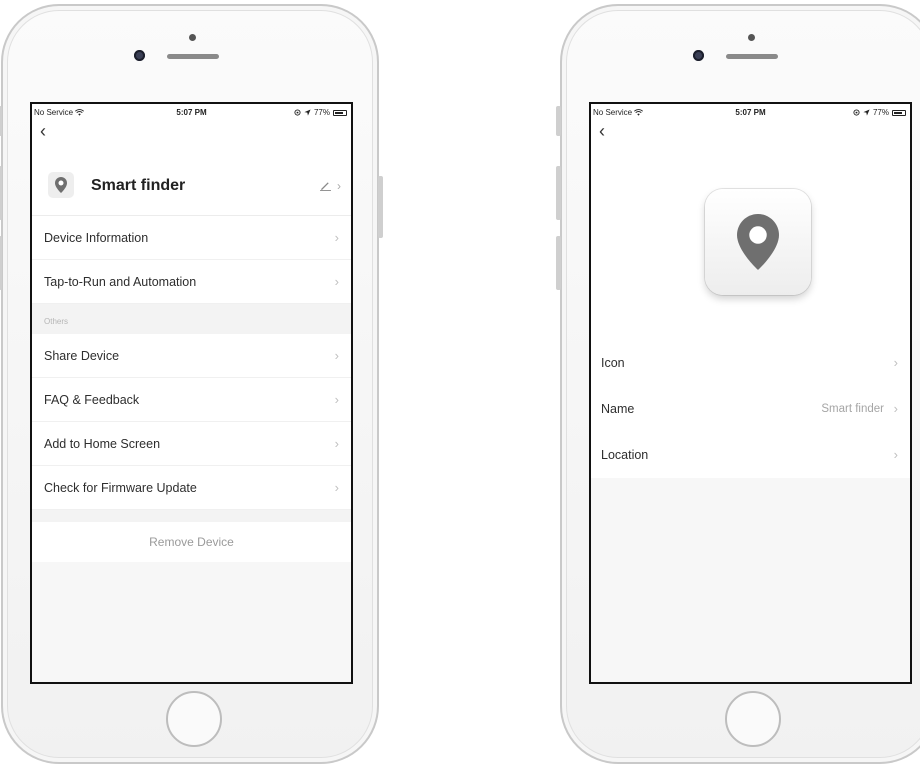 This screenshot has width=920, height=767. I want to click on device-property-list: Icon › Name Smart finder › Location ›, so click(750, 409).